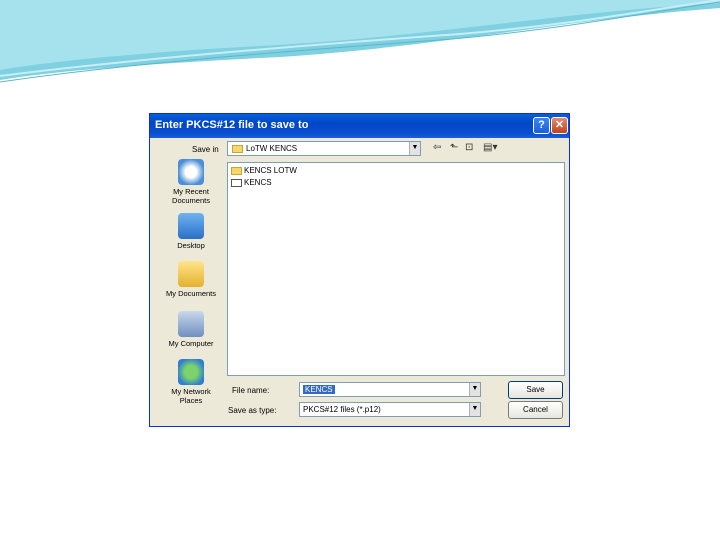  What do you see at coordinates (390, 389) in the screenshot?
I see `file-name-input: KENCS ▼` at bounding box center [390, 389].